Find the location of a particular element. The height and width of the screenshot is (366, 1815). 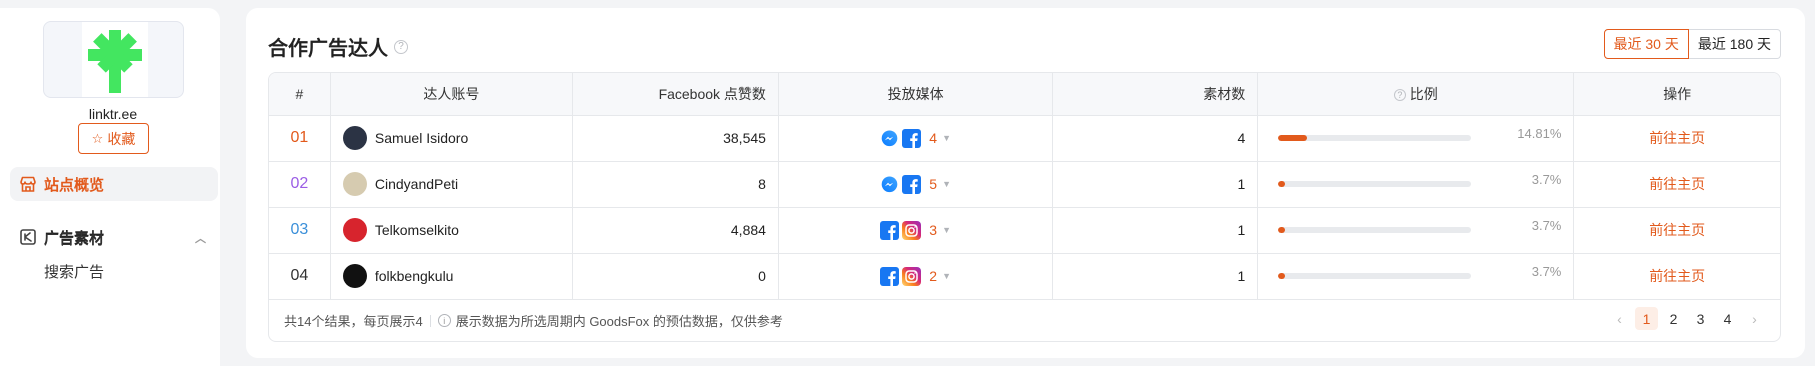

header-index: # is located at coordinates (300, 94).